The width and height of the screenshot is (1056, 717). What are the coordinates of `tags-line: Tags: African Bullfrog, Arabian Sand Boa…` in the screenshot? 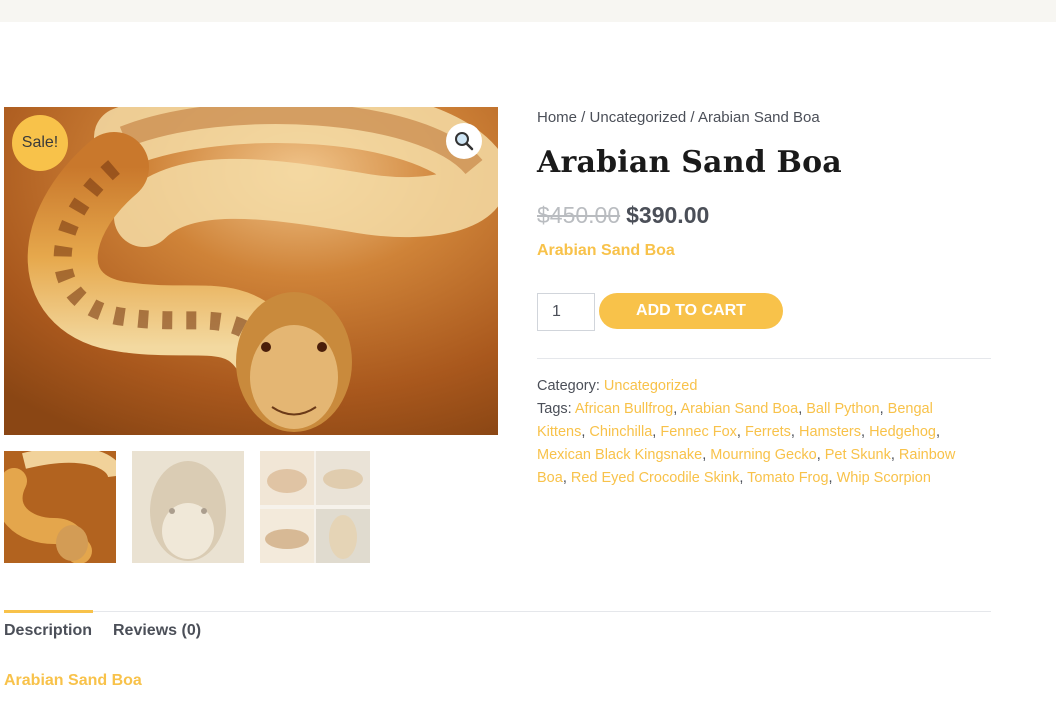 It's located at (746, 443).